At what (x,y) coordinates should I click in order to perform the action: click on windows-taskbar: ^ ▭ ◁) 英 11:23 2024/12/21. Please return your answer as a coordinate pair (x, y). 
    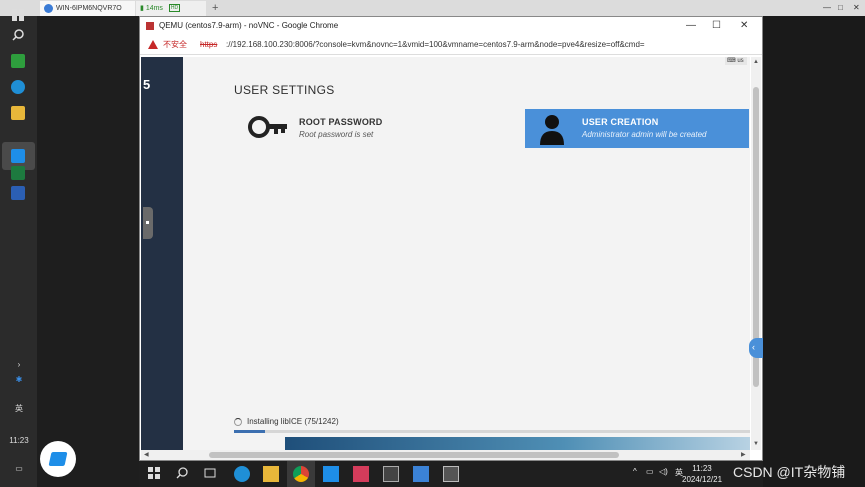
    Looking at the image, I should click on (451, 474).